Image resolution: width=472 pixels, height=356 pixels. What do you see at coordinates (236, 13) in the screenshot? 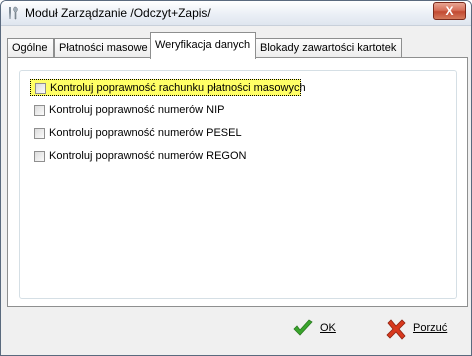
I see `title-bar: Moduł Zarządzanie /Odczyt+Zapis/ X` at bounding box center [236, 13].